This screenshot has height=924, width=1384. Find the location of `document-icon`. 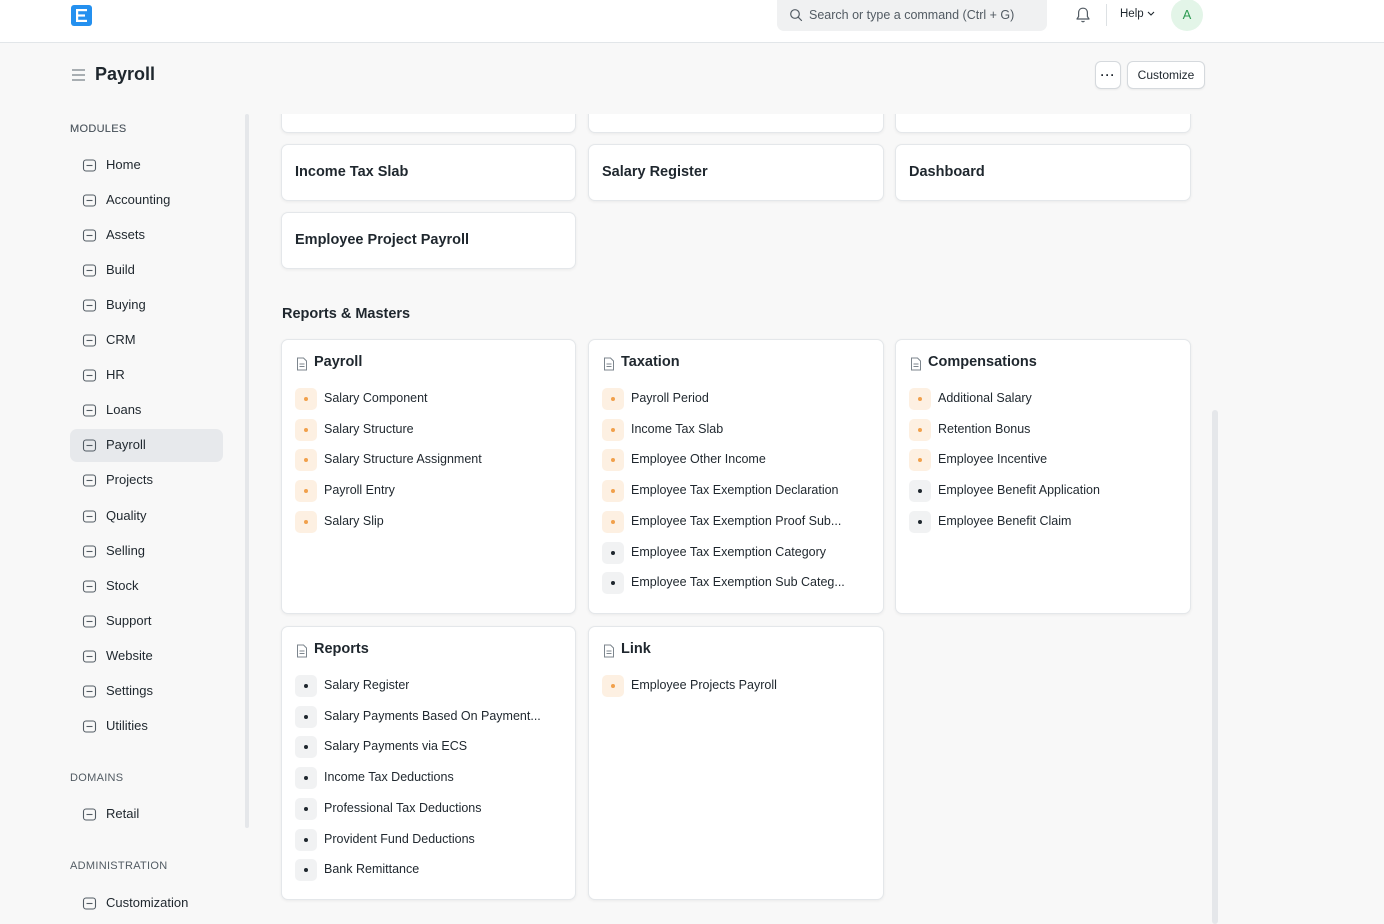

document-icon is located at coordinates (916, 364).